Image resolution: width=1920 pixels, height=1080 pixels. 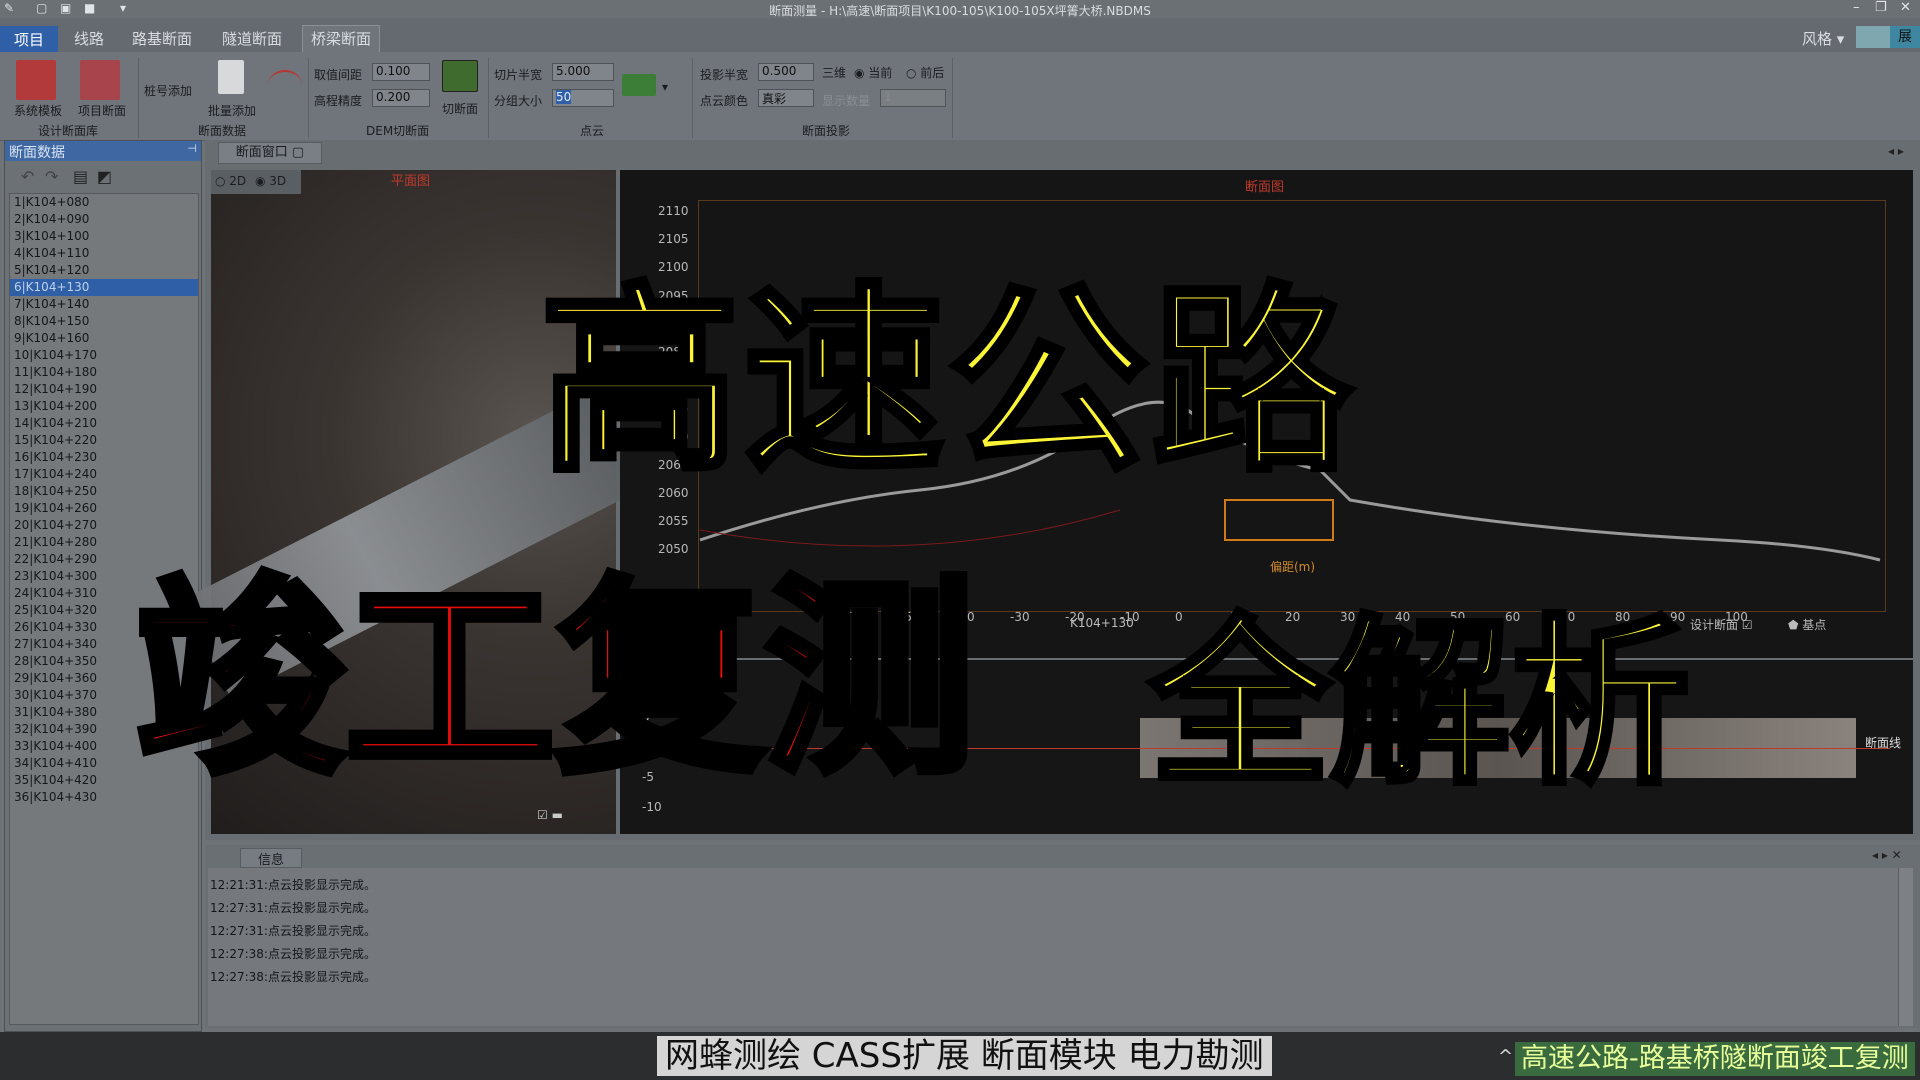 What do you see at coordinates (460, 76) in the screenshot?
I see `cut-section-icon` at bounding box center [460, 76].